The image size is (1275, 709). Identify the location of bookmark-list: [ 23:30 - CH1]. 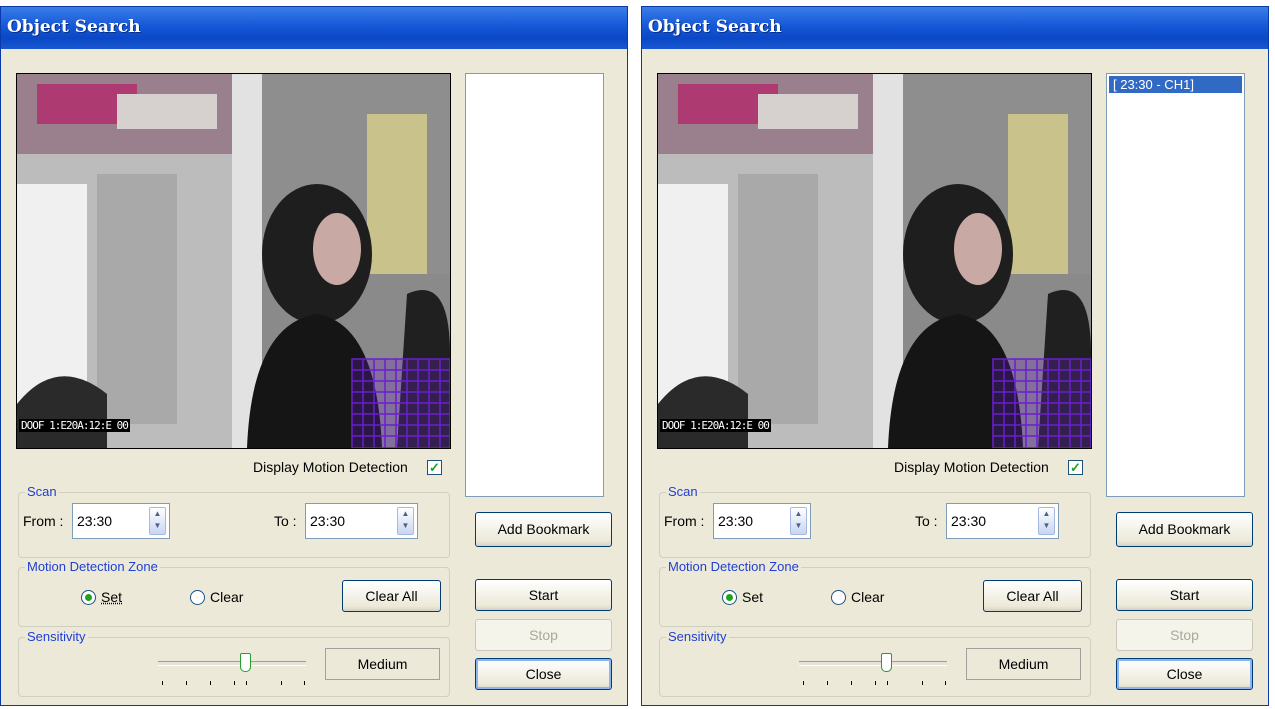
(1175, 285).